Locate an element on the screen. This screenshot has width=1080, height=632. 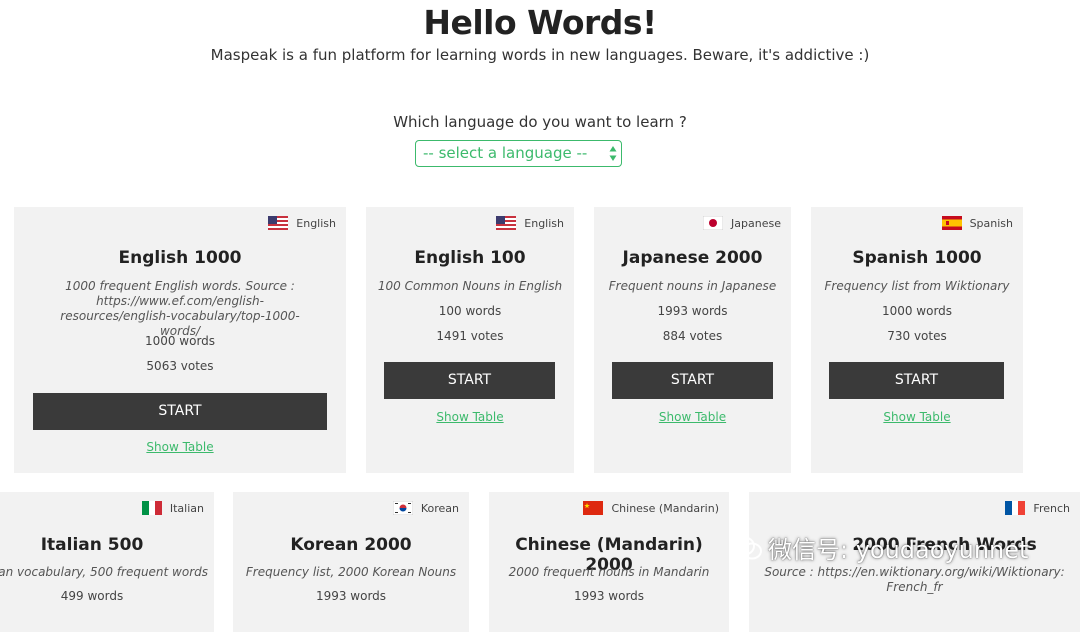
japan-flag-icon is located at coordinates (713, 223).